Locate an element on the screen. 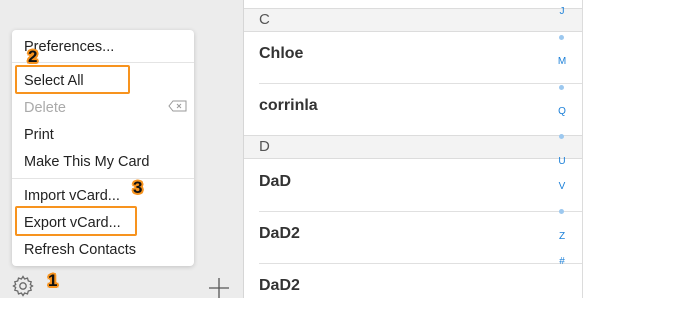 Image resolution: width=686 pixels, height=315 pixels. menu-item-print: Print is located at coordinates (39, 135).